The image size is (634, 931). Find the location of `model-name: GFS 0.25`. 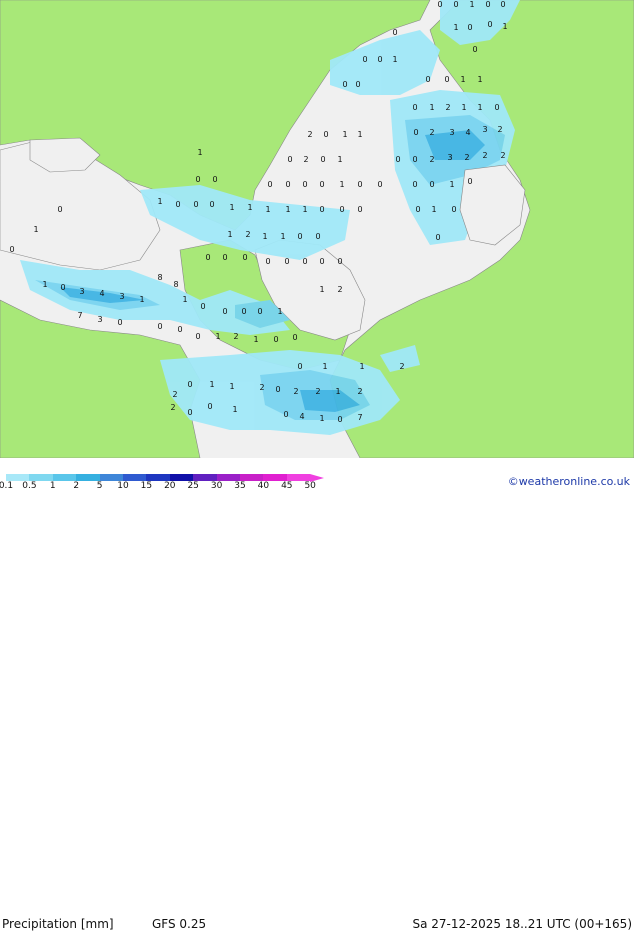

model-name: GFS 0.25 is located at coordinates (179, 924).